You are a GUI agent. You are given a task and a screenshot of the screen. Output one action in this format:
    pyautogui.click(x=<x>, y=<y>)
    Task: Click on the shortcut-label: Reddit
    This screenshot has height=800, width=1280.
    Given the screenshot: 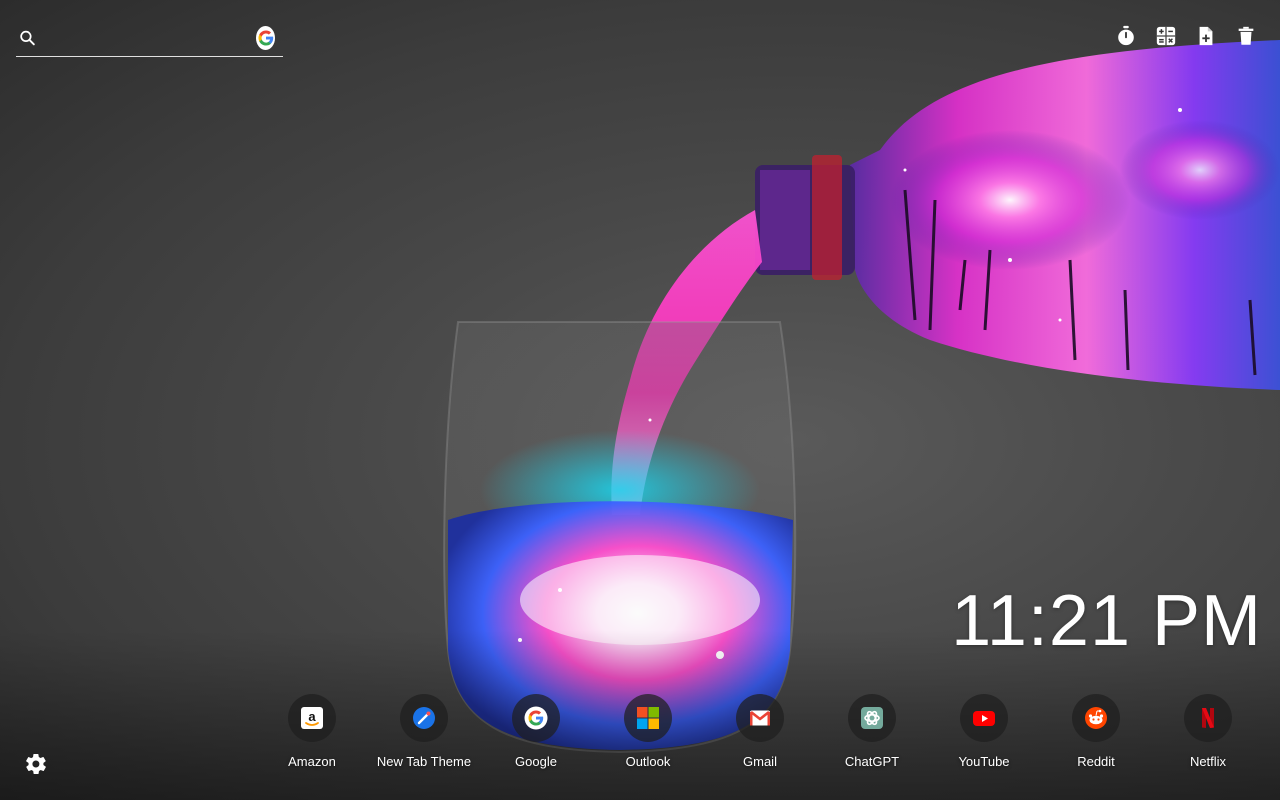 What is the action you would take?
    pyautogui.click(x=1096, y=761)
    